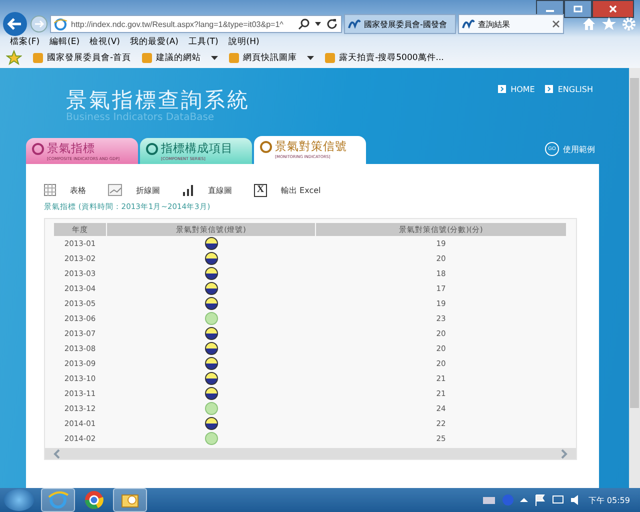  What do you see at coordinates (304, 24) in the screenshot?
I see `search-icon` at bounding box center [304, 24].